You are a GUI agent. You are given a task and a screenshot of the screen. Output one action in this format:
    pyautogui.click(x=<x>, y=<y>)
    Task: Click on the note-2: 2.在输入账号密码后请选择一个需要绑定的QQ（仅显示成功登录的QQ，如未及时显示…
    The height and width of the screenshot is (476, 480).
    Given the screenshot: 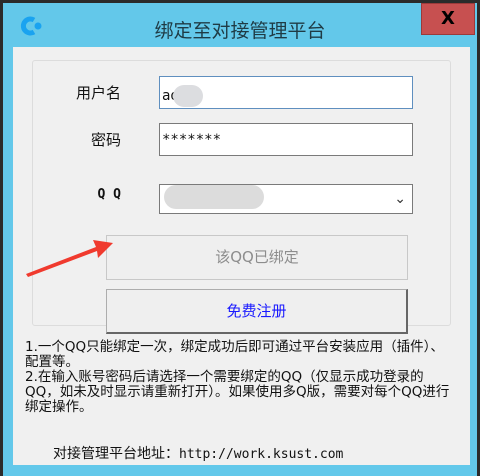 What is the action you would take?
    pyautogui.click(x=237, y=392)
    